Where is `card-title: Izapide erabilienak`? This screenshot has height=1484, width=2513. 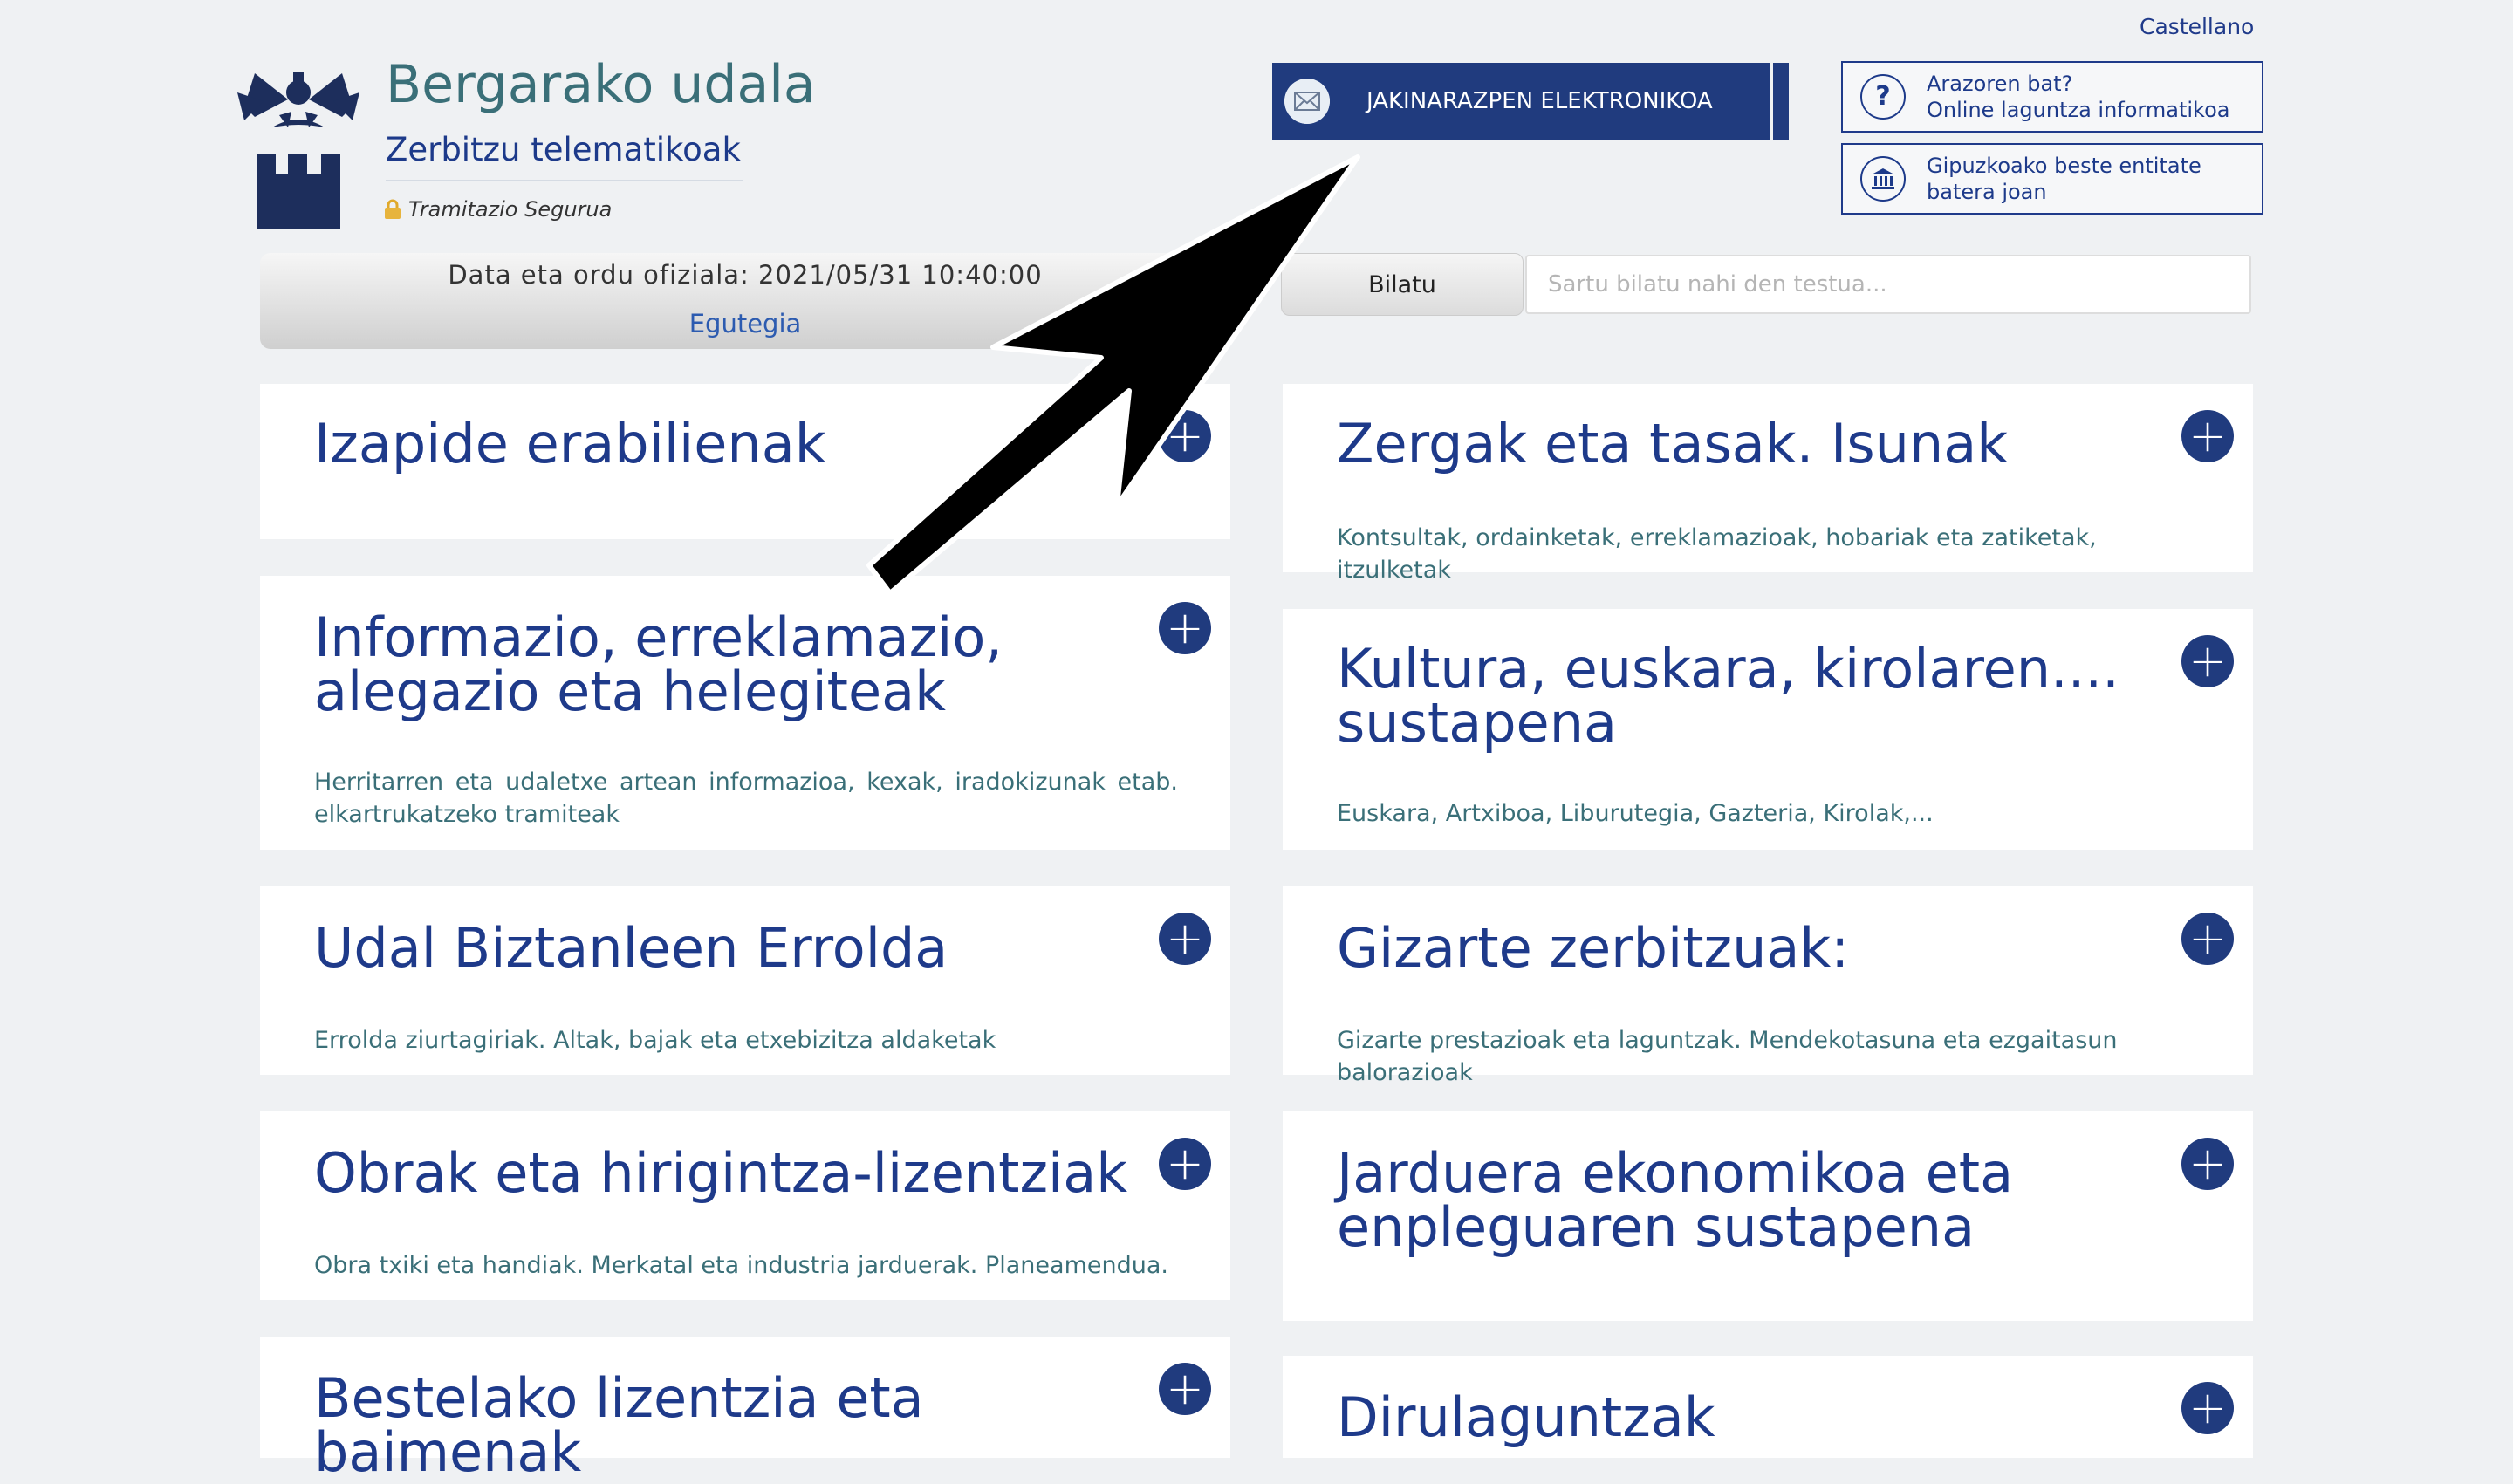 card-title: Izapide erabilienak is located at coordinates (570, 443).